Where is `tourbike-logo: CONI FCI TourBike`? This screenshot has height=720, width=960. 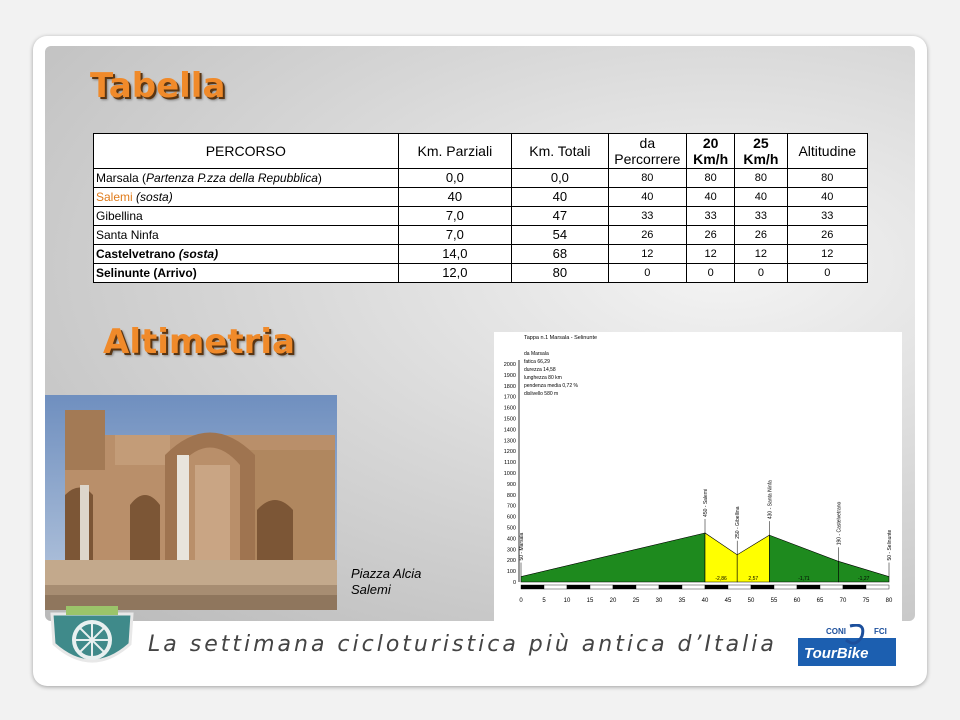 tourbike-logo: CONI FCI TourBike is located at coordinates (847, 645).